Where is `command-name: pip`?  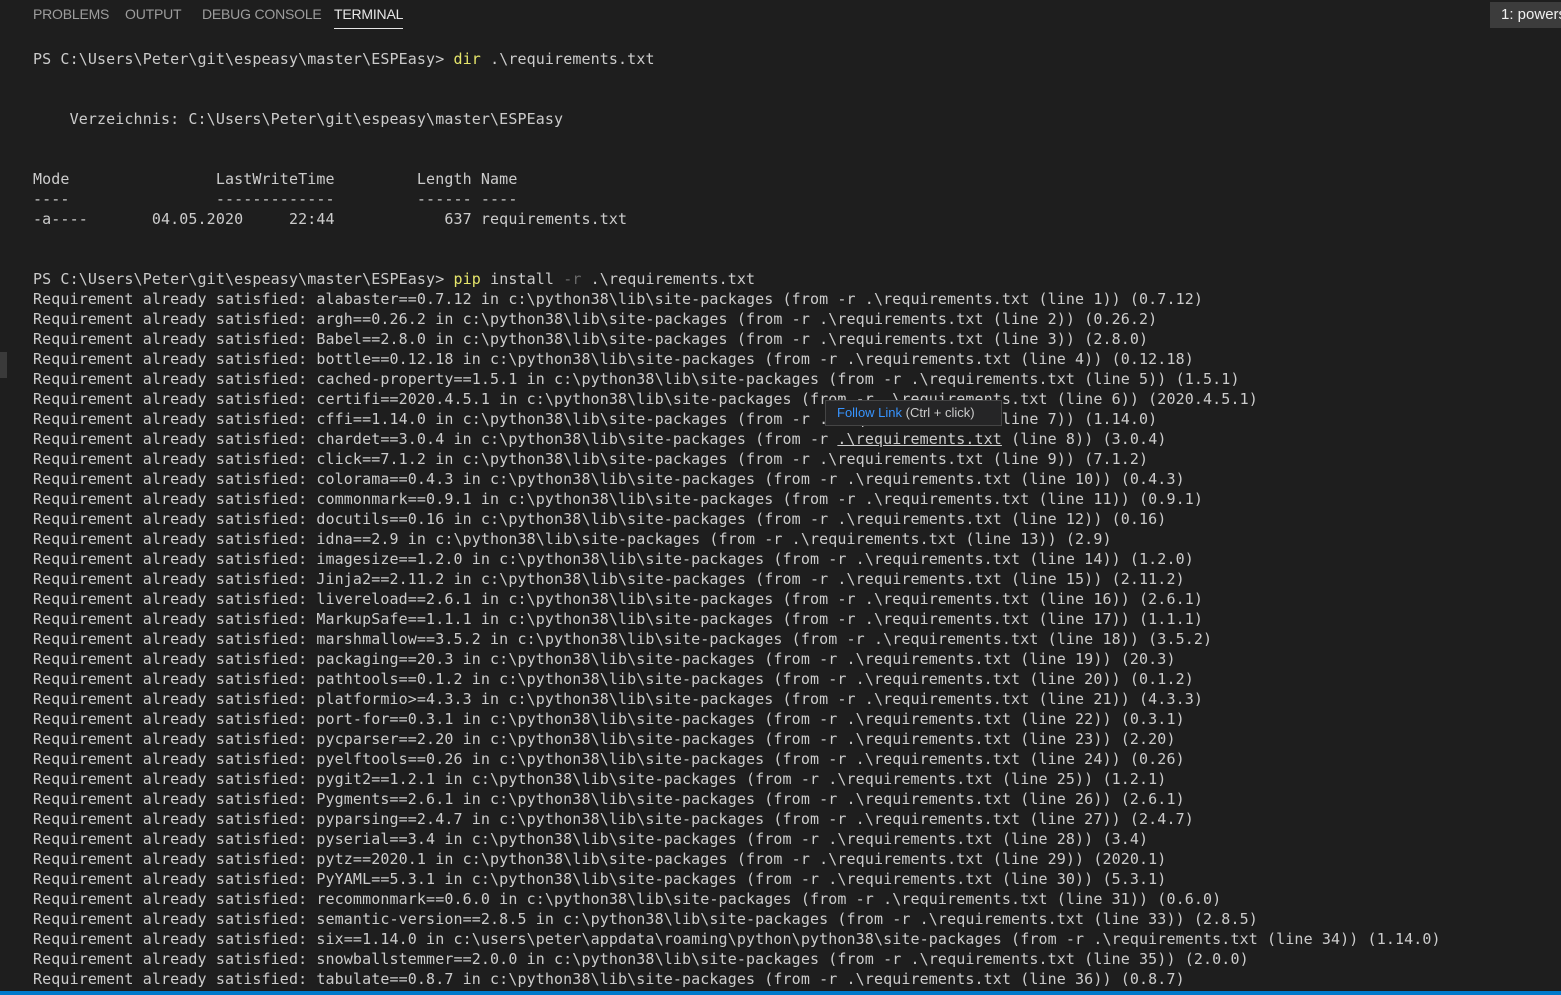
command-name: pip is located at coordinates (467, 279).